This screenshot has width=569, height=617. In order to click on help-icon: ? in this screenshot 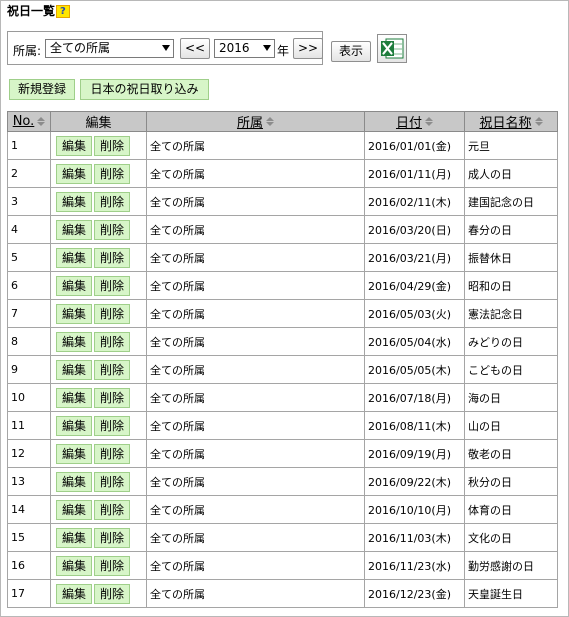, I will do `click(63, 11)`.